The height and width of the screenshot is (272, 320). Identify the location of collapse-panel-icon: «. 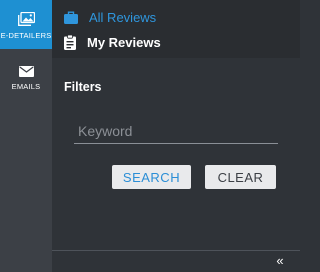
(280, 260).